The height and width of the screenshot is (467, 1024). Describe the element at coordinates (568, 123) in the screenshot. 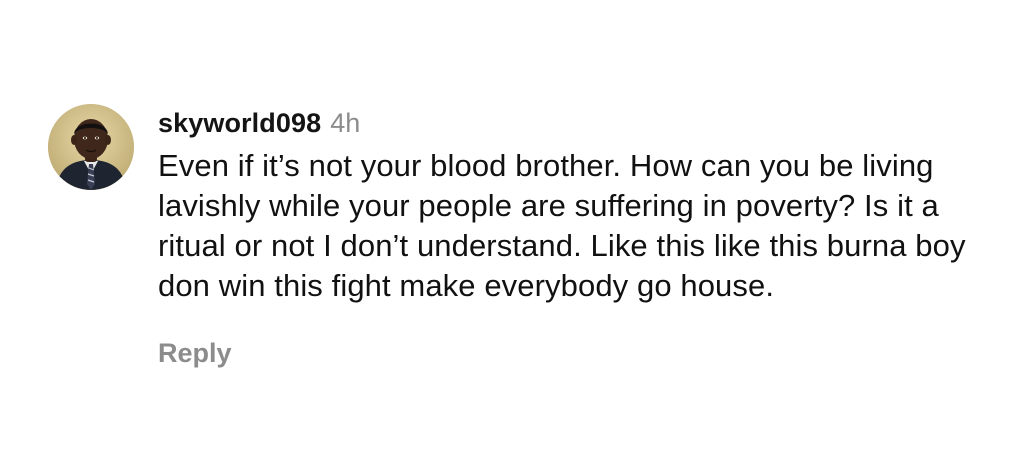

I see `comment-header: skyworld098 4h` at that location.